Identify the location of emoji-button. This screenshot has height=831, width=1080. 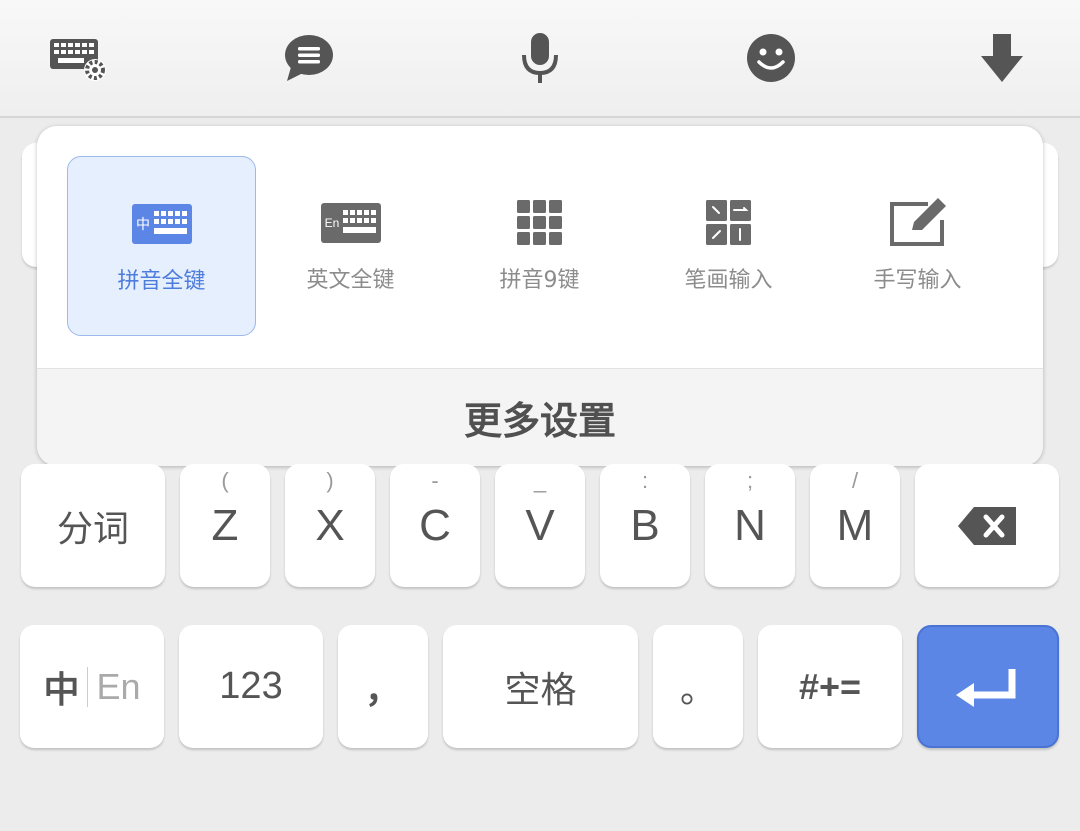
(771, 58).